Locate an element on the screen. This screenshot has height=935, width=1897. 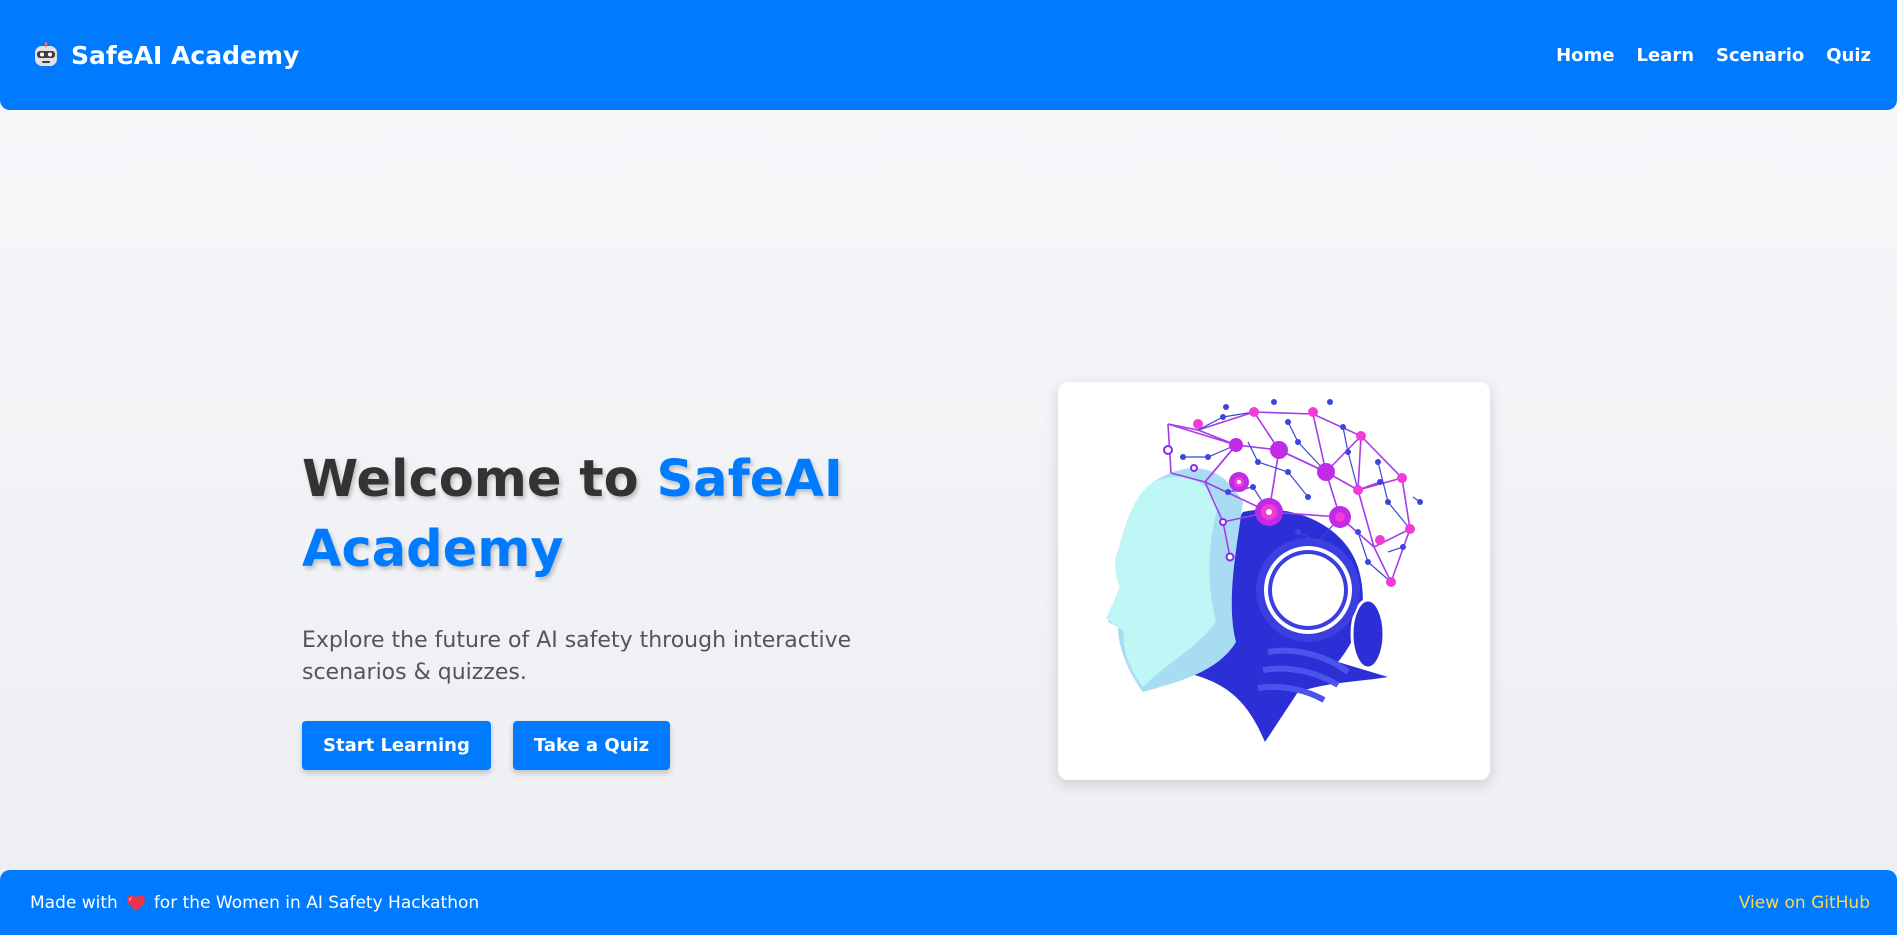
github-link: View on GitHub is located at coordinates (1804, 903).